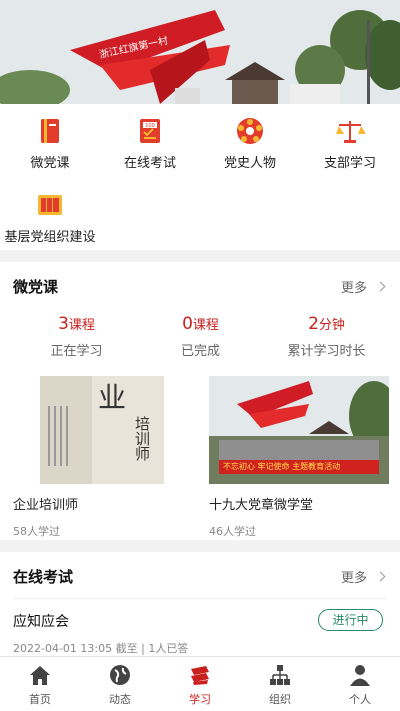 The width and height of the screenshot is (400, 711). Describe the element at coordinates (280, 675) in the screenshot. I see `org-chart-icon` at that location.